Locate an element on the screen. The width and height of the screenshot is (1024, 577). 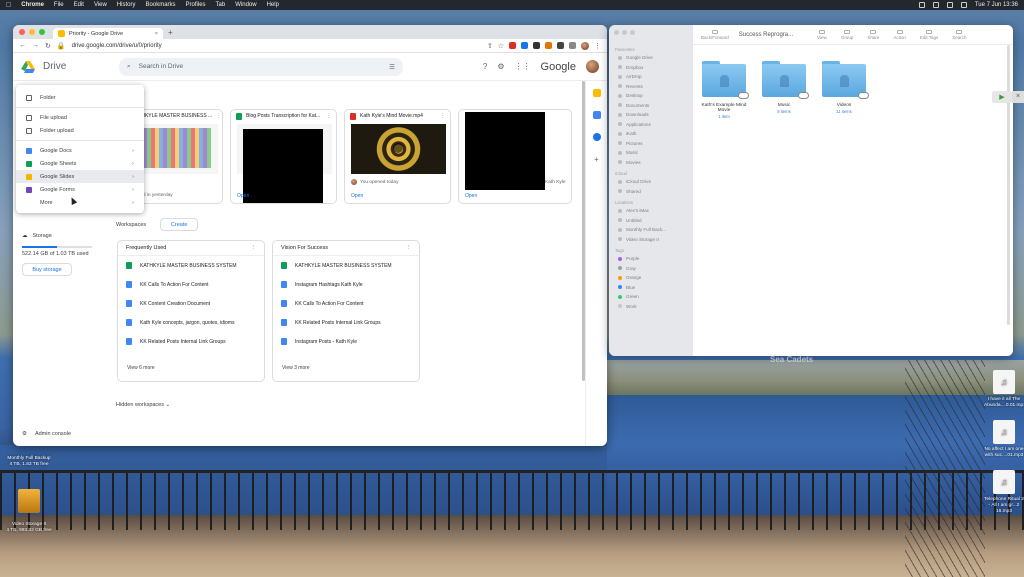
kebab-menu-icon: ⋮ is located at coordinates (597, 46).